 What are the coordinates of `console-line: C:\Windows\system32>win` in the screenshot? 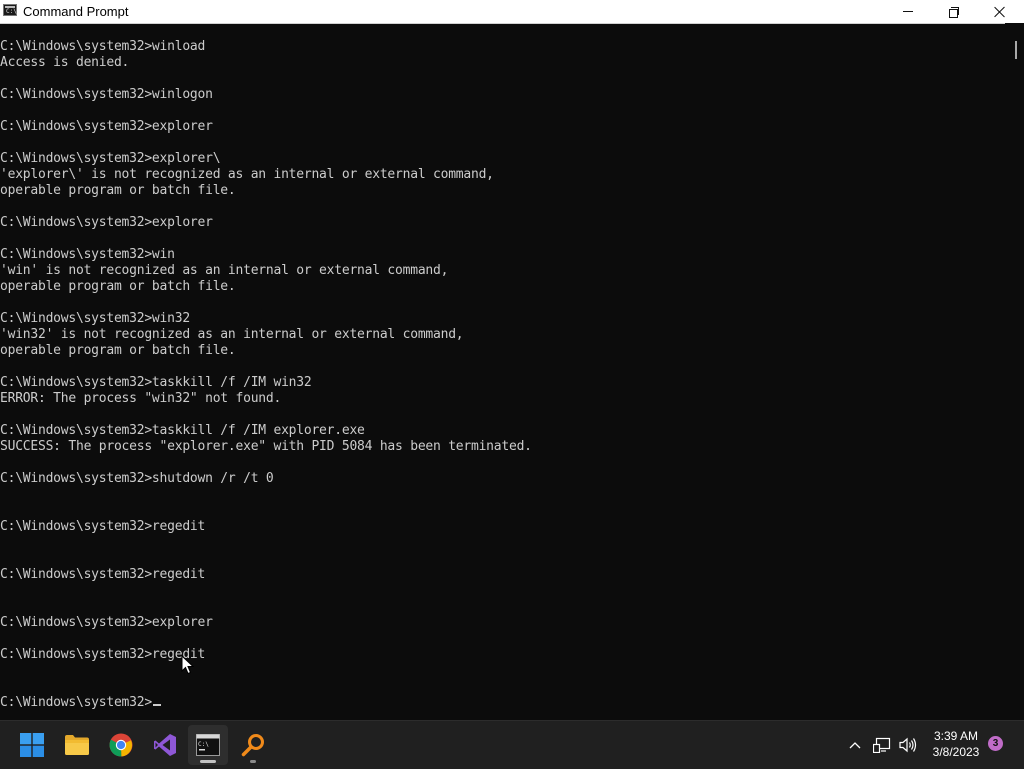 It's located at (87, 254).